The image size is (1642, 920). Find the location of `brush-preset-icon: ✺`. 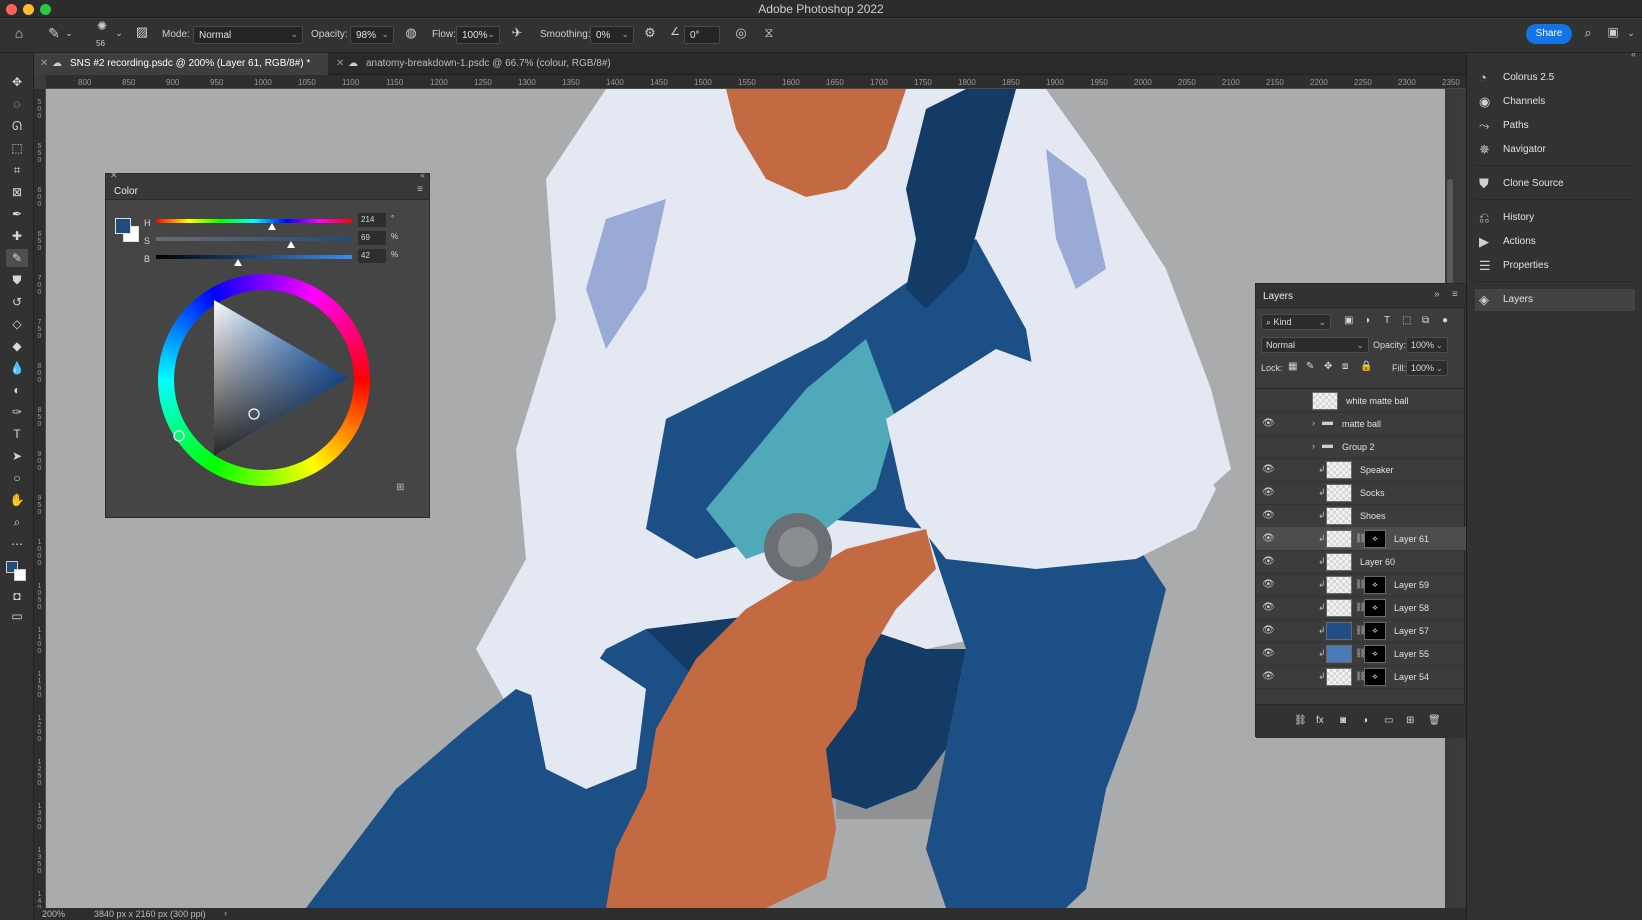

brush-preset-icon: ✺ is located at coordinates (102, 26).